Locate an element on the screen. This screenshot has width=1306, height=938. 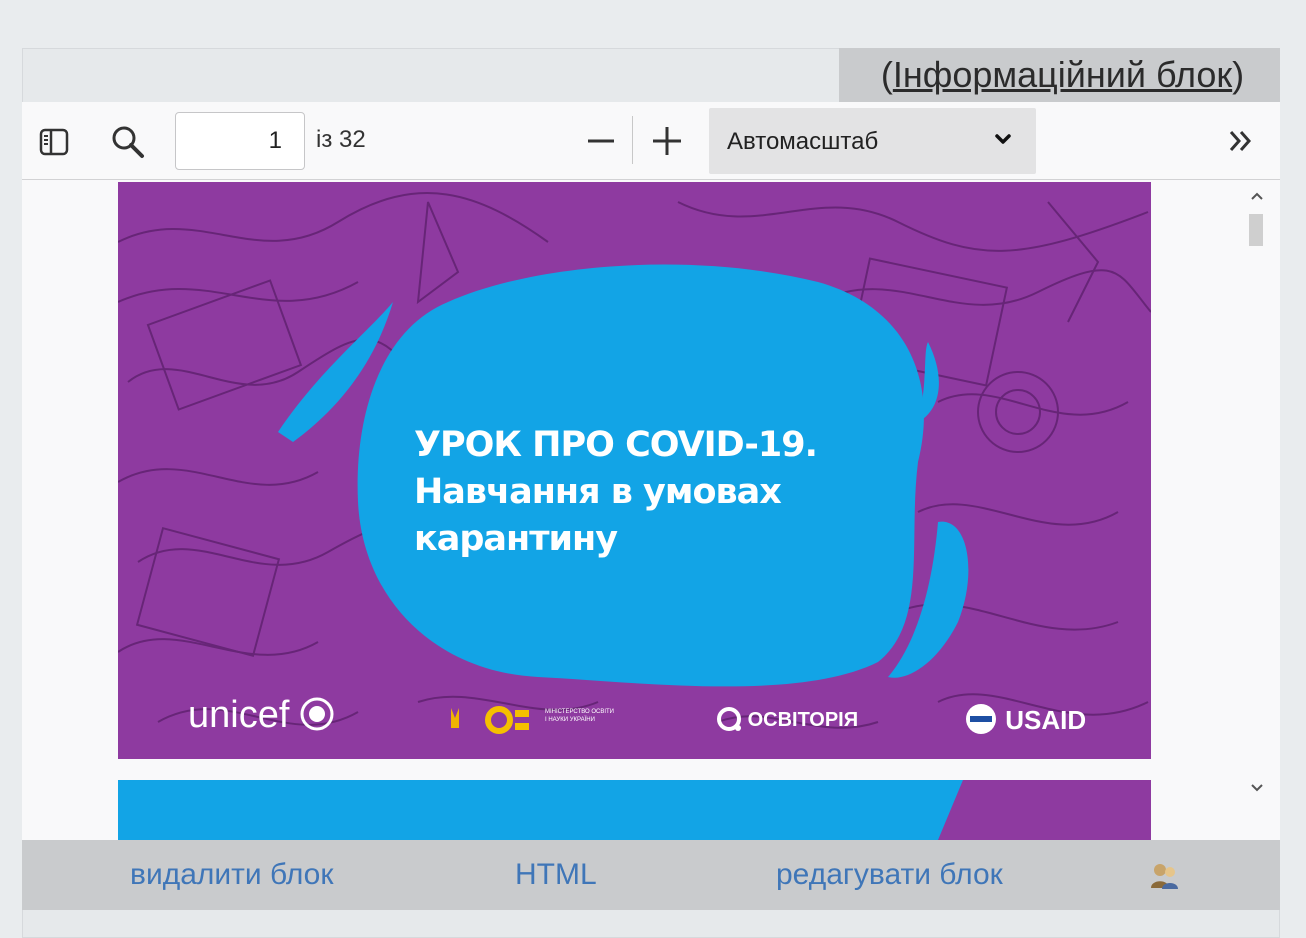
info-block-link-label: Інформаційний блок is located at coordinates (1062, 74).